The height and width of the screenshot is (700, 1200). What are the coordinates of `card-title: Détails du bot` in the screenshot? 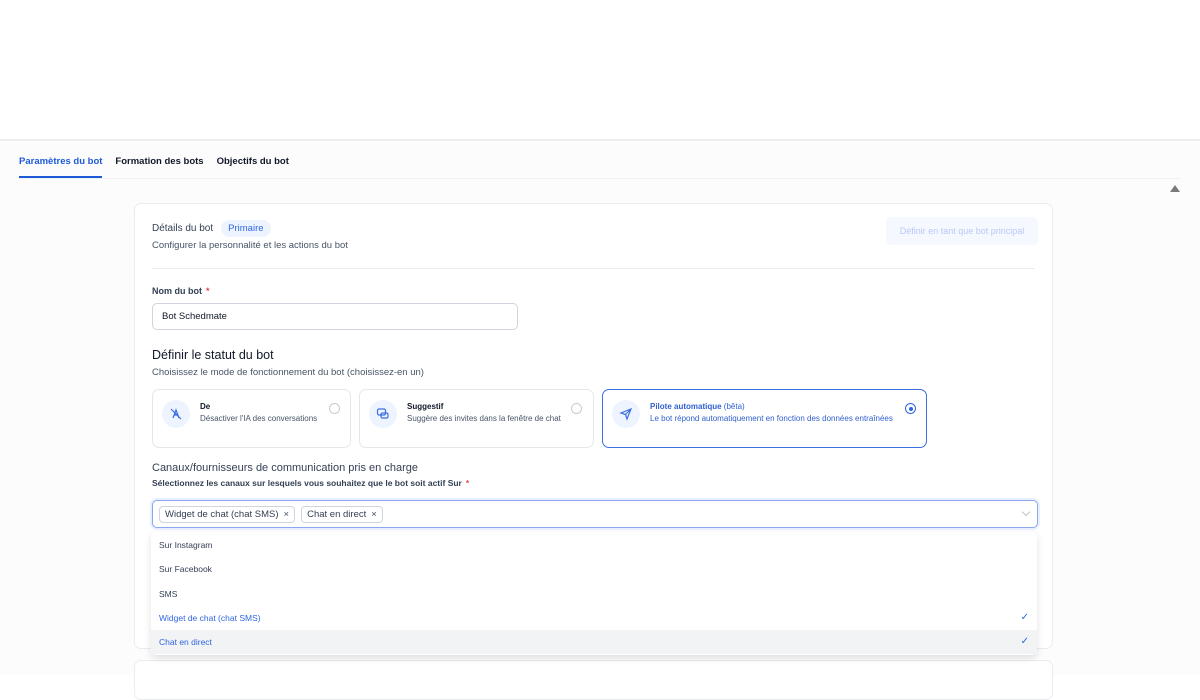 It's located at (183, 228).